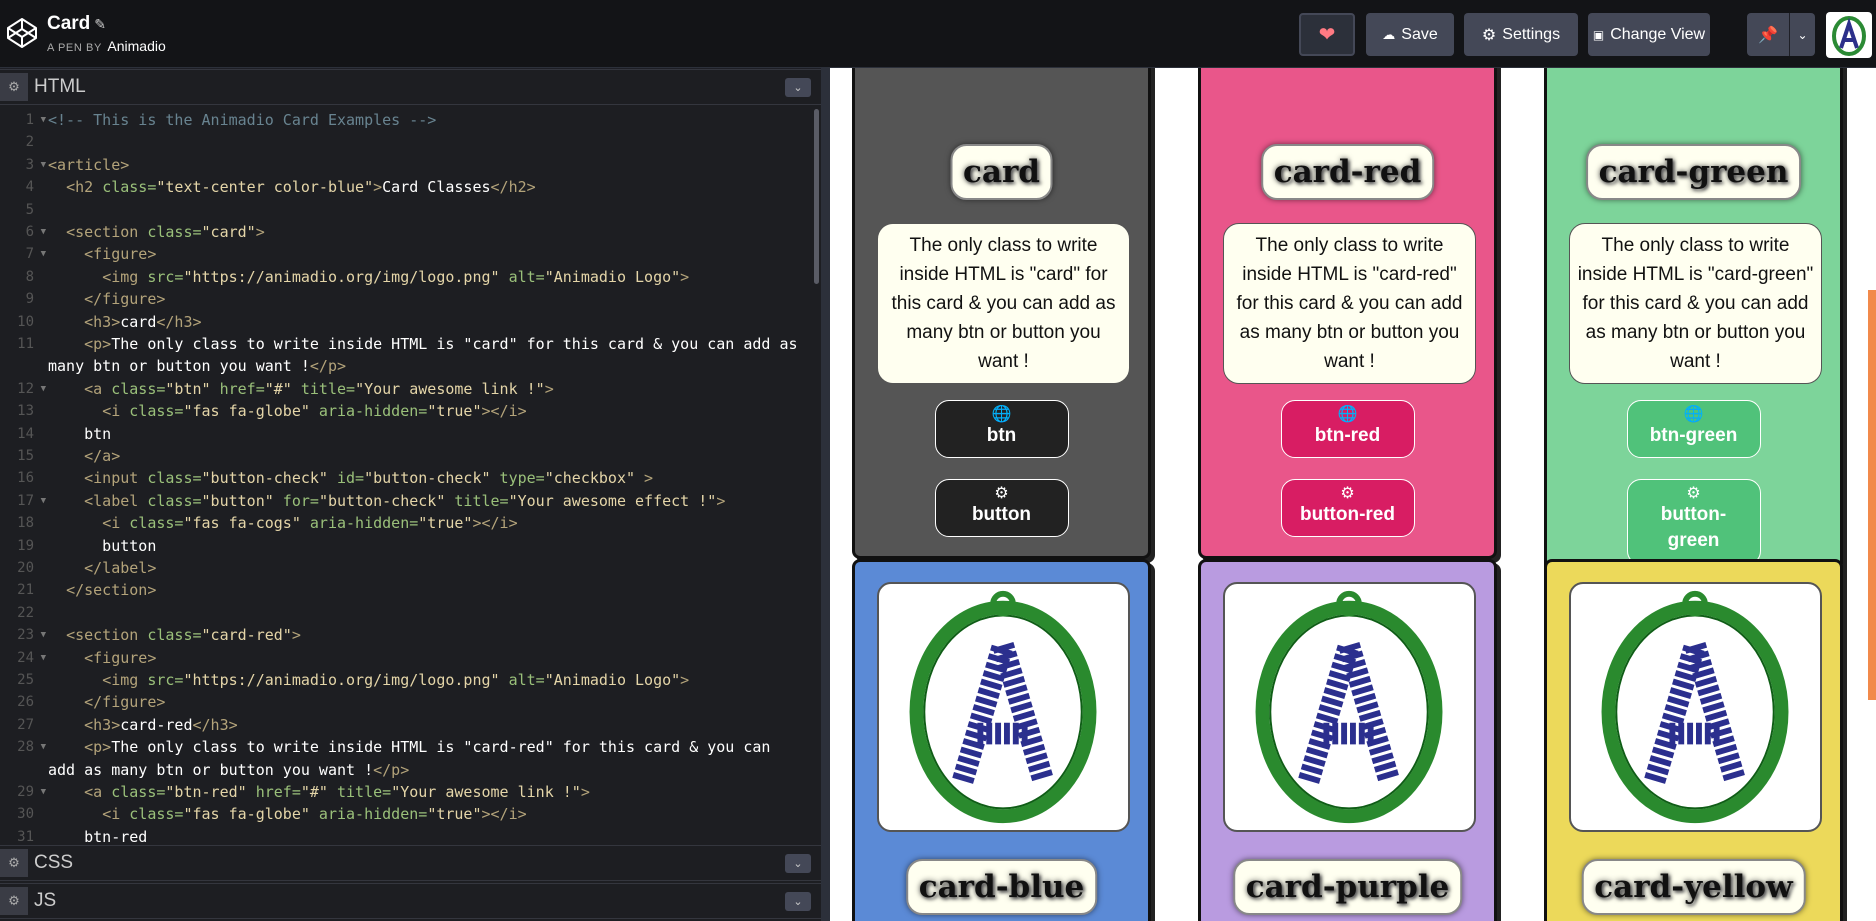 Image resolution: width=1876 pixels, height=921 pixels. I want to click on button-label: button-red, so click(1347, 514).